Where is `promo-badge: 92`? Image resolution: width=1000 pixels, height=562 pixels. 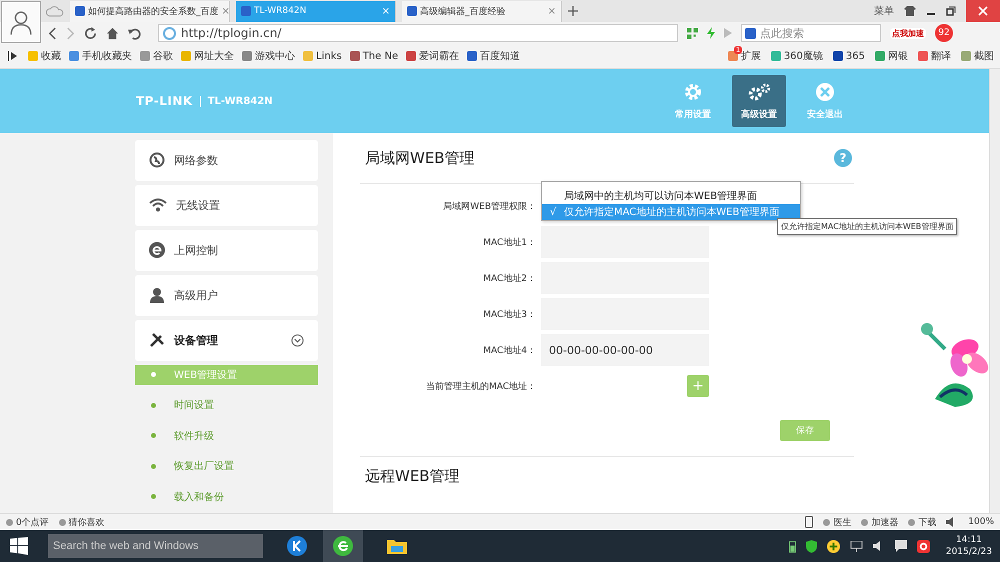 promo-badge: 92 is located at coordinates (944, 33).